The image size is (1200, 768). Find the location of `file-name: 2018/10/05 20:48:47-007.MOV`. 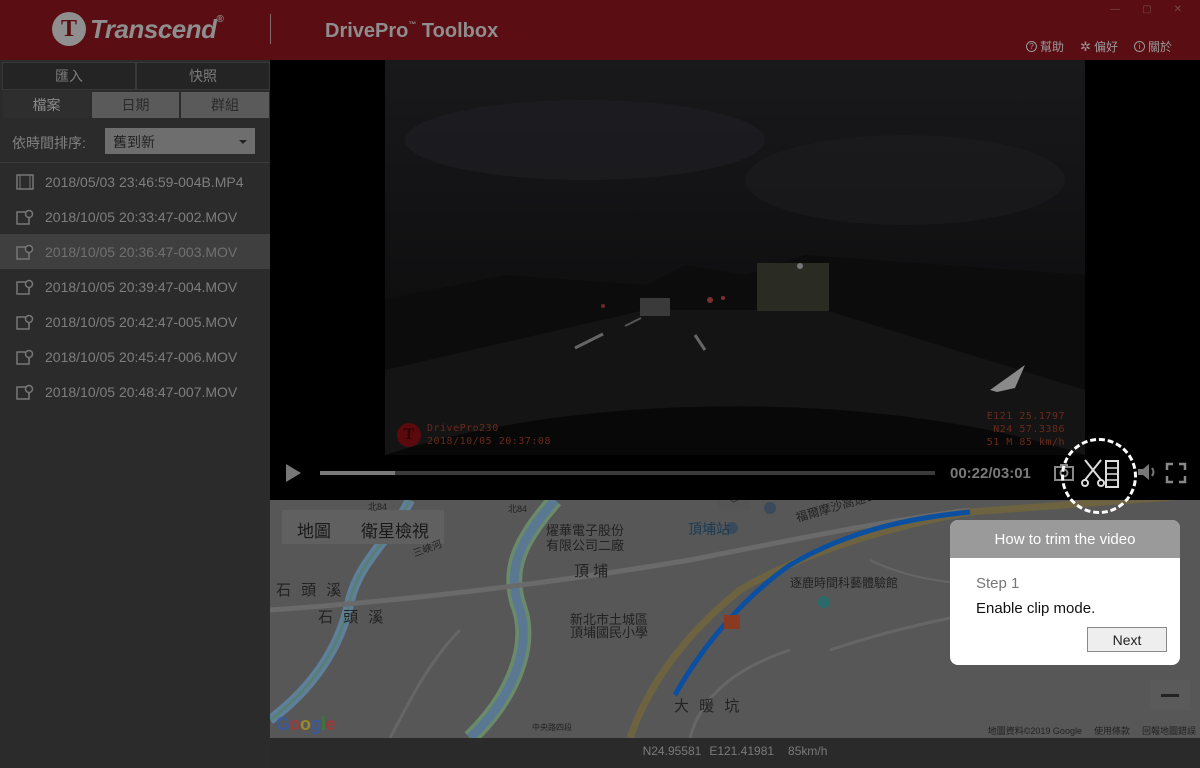

file-name: 2018/10/05 20:48:47-007.MOV is located at coordinates (141, 391).